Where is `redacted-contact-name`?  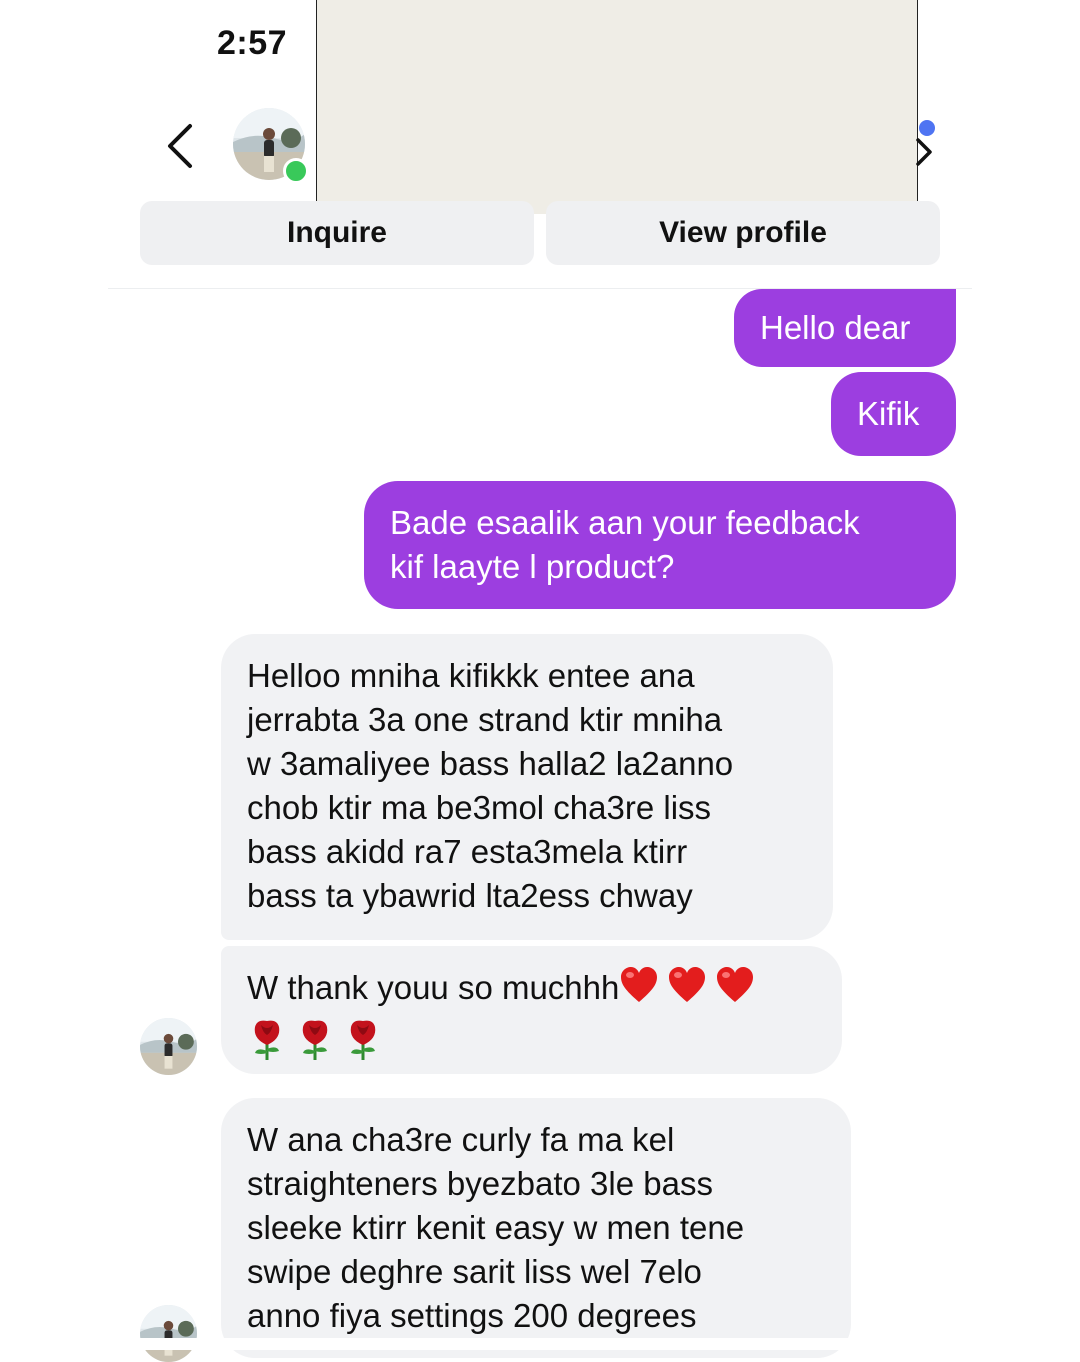
redacted-contact-name is located at coordinates (617, 107).